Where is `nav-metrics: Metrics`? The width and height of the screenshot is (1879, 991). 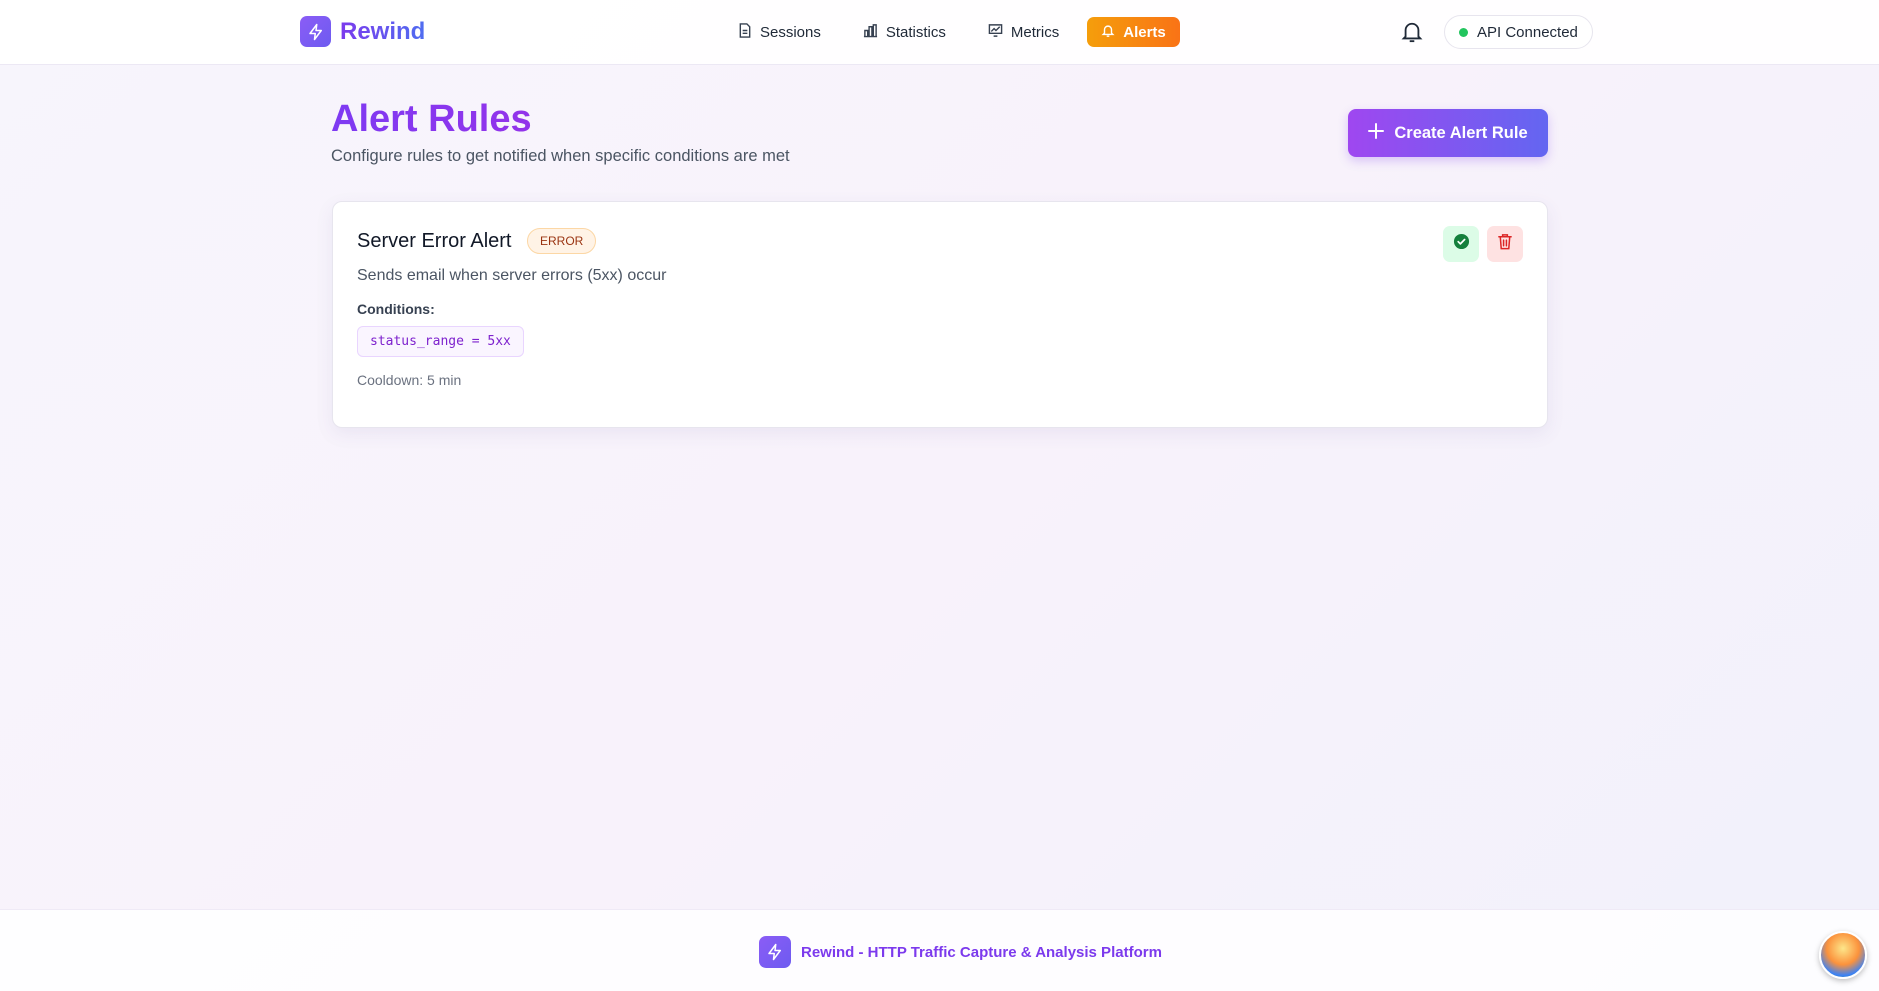 nav-metrics: Metrics is located at coordinates (1023, 32).